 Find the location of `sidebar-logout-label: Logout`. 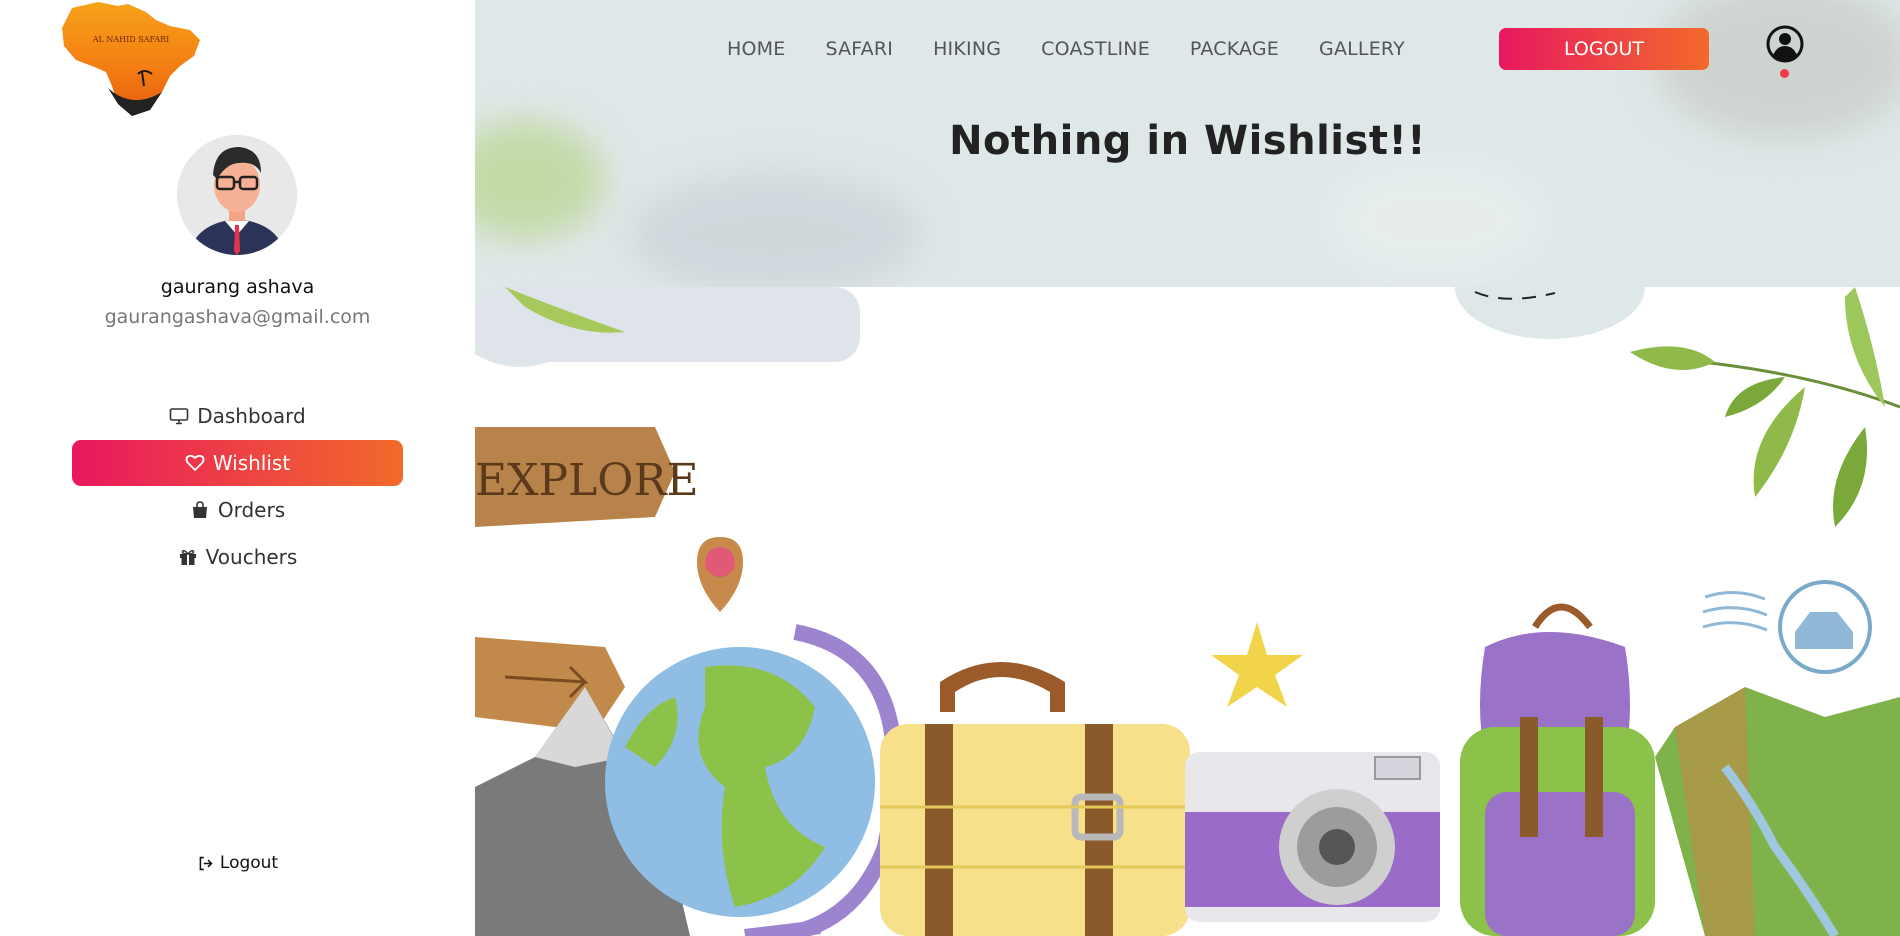

sidebar-logout-label: Logout is located at coordinates (249, 863).